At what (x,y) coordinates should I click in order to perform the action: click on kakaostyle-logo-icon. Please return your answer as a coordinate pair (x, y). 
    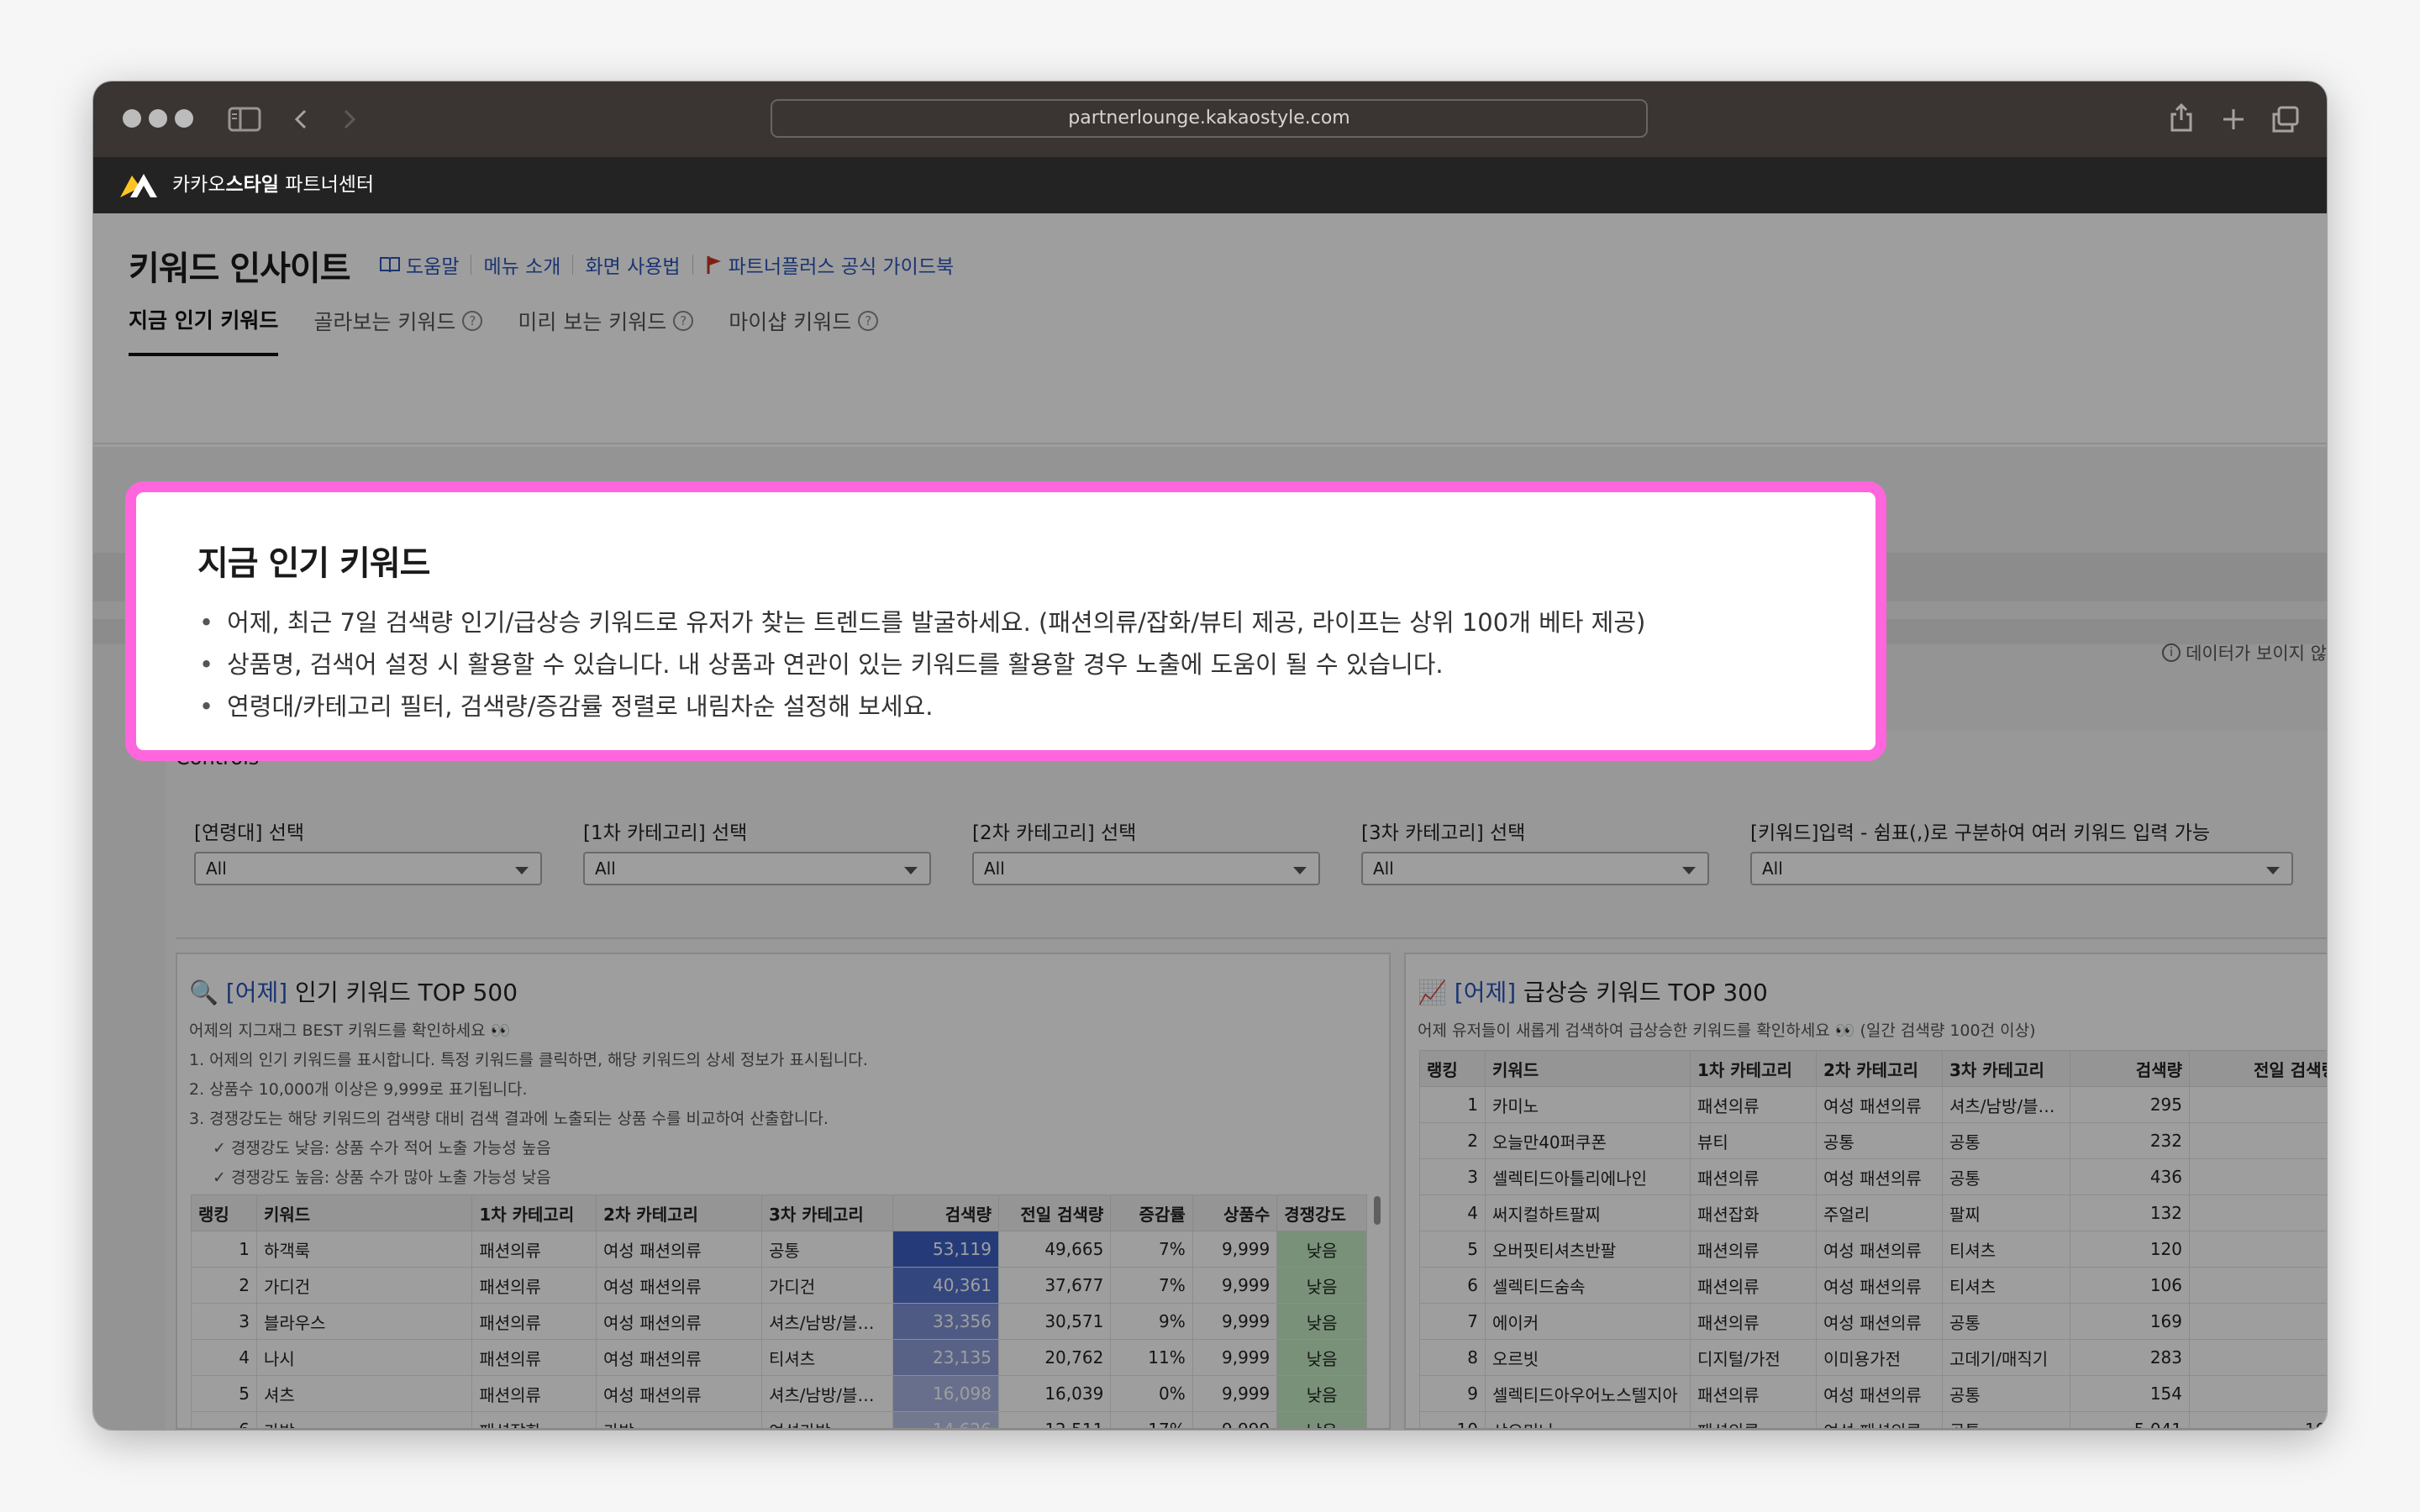
    Looking at the image, I should click on (138, 185).